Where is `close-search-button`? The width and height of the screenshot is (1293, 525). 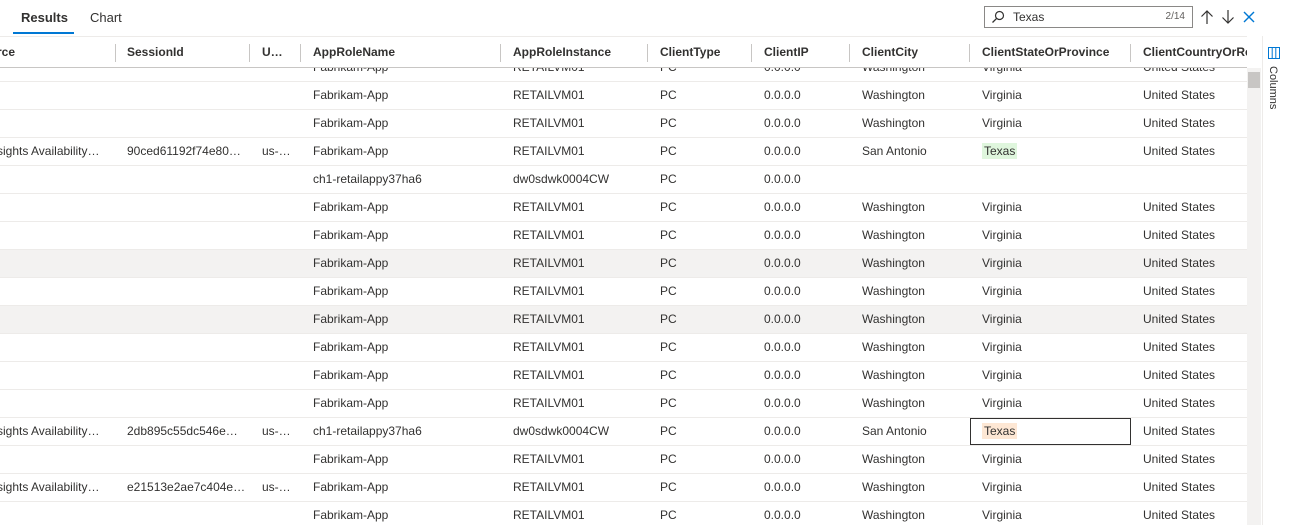
close-search-button is located at coordinates (1249, 17).